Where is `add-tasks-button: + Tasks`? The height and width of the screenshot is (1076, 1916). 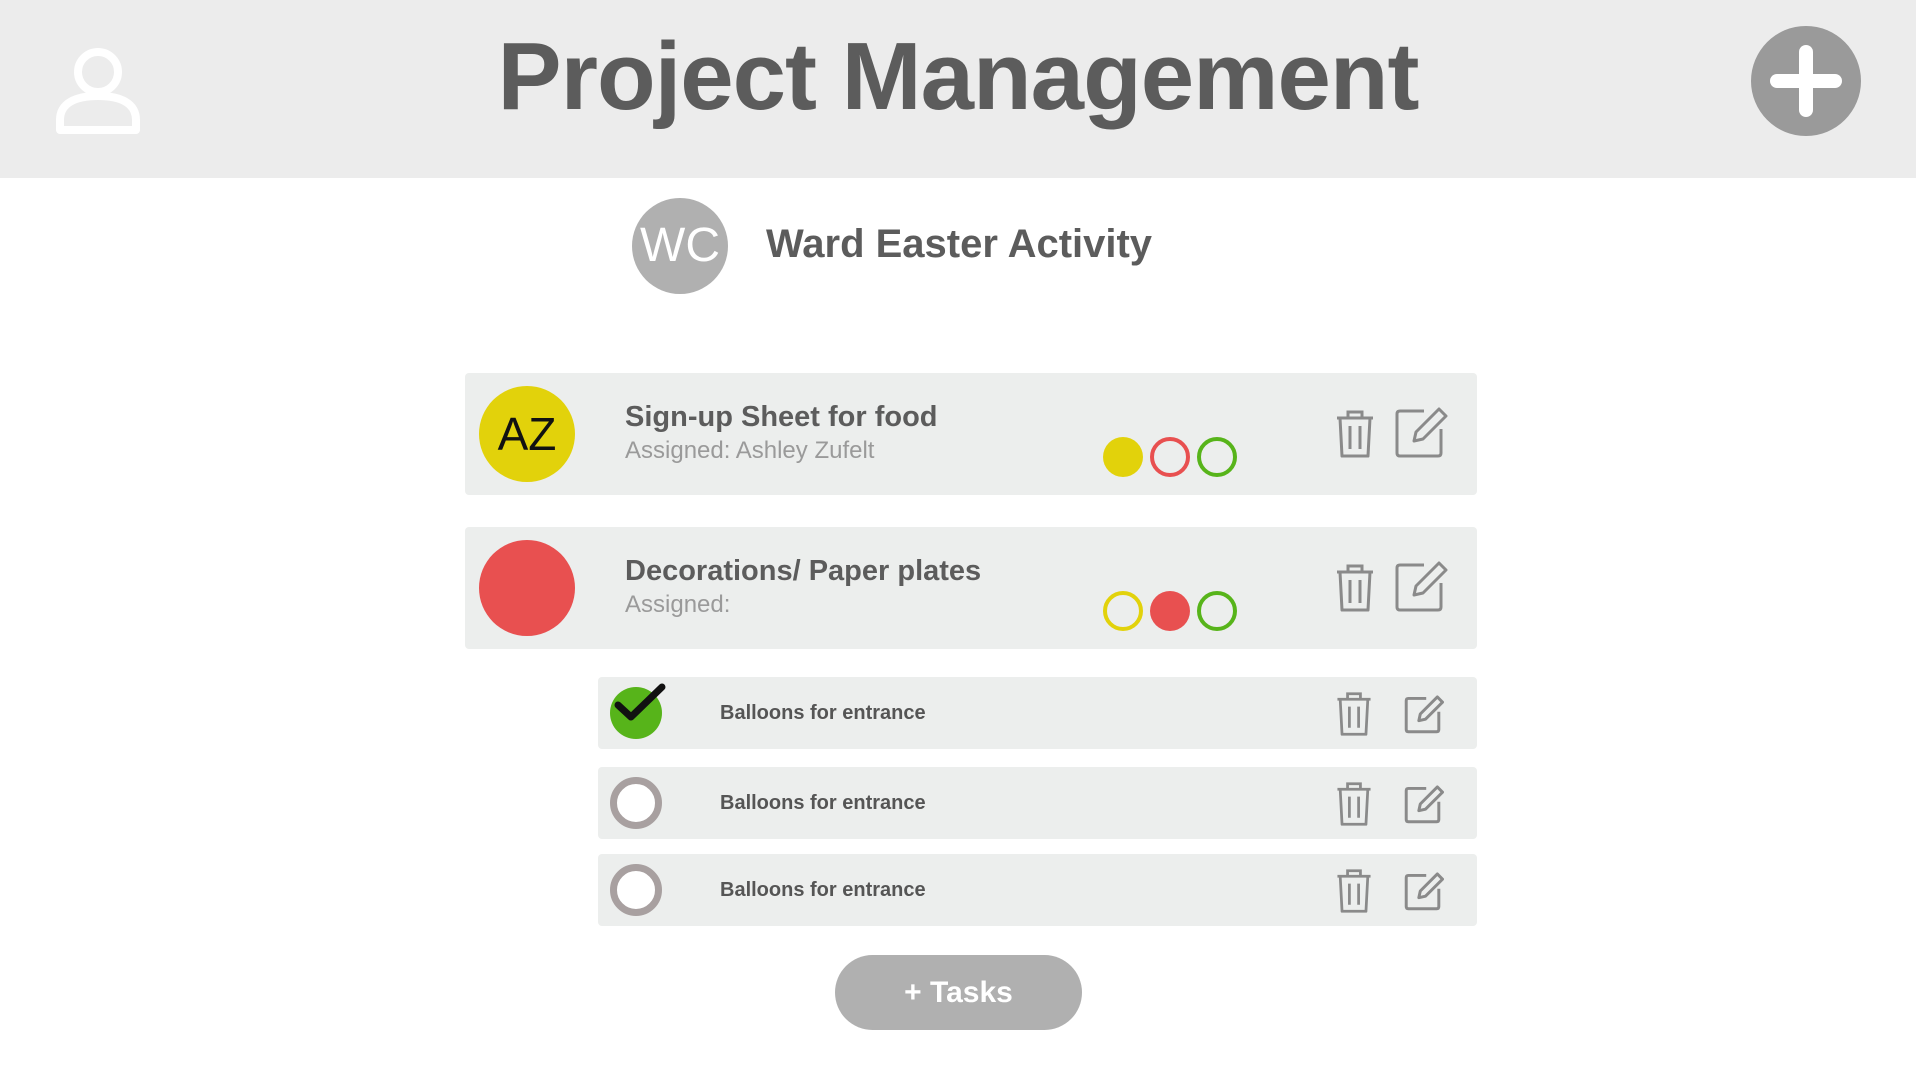
add-tasks-button: + Tasks is located at coordinates (958, 992).